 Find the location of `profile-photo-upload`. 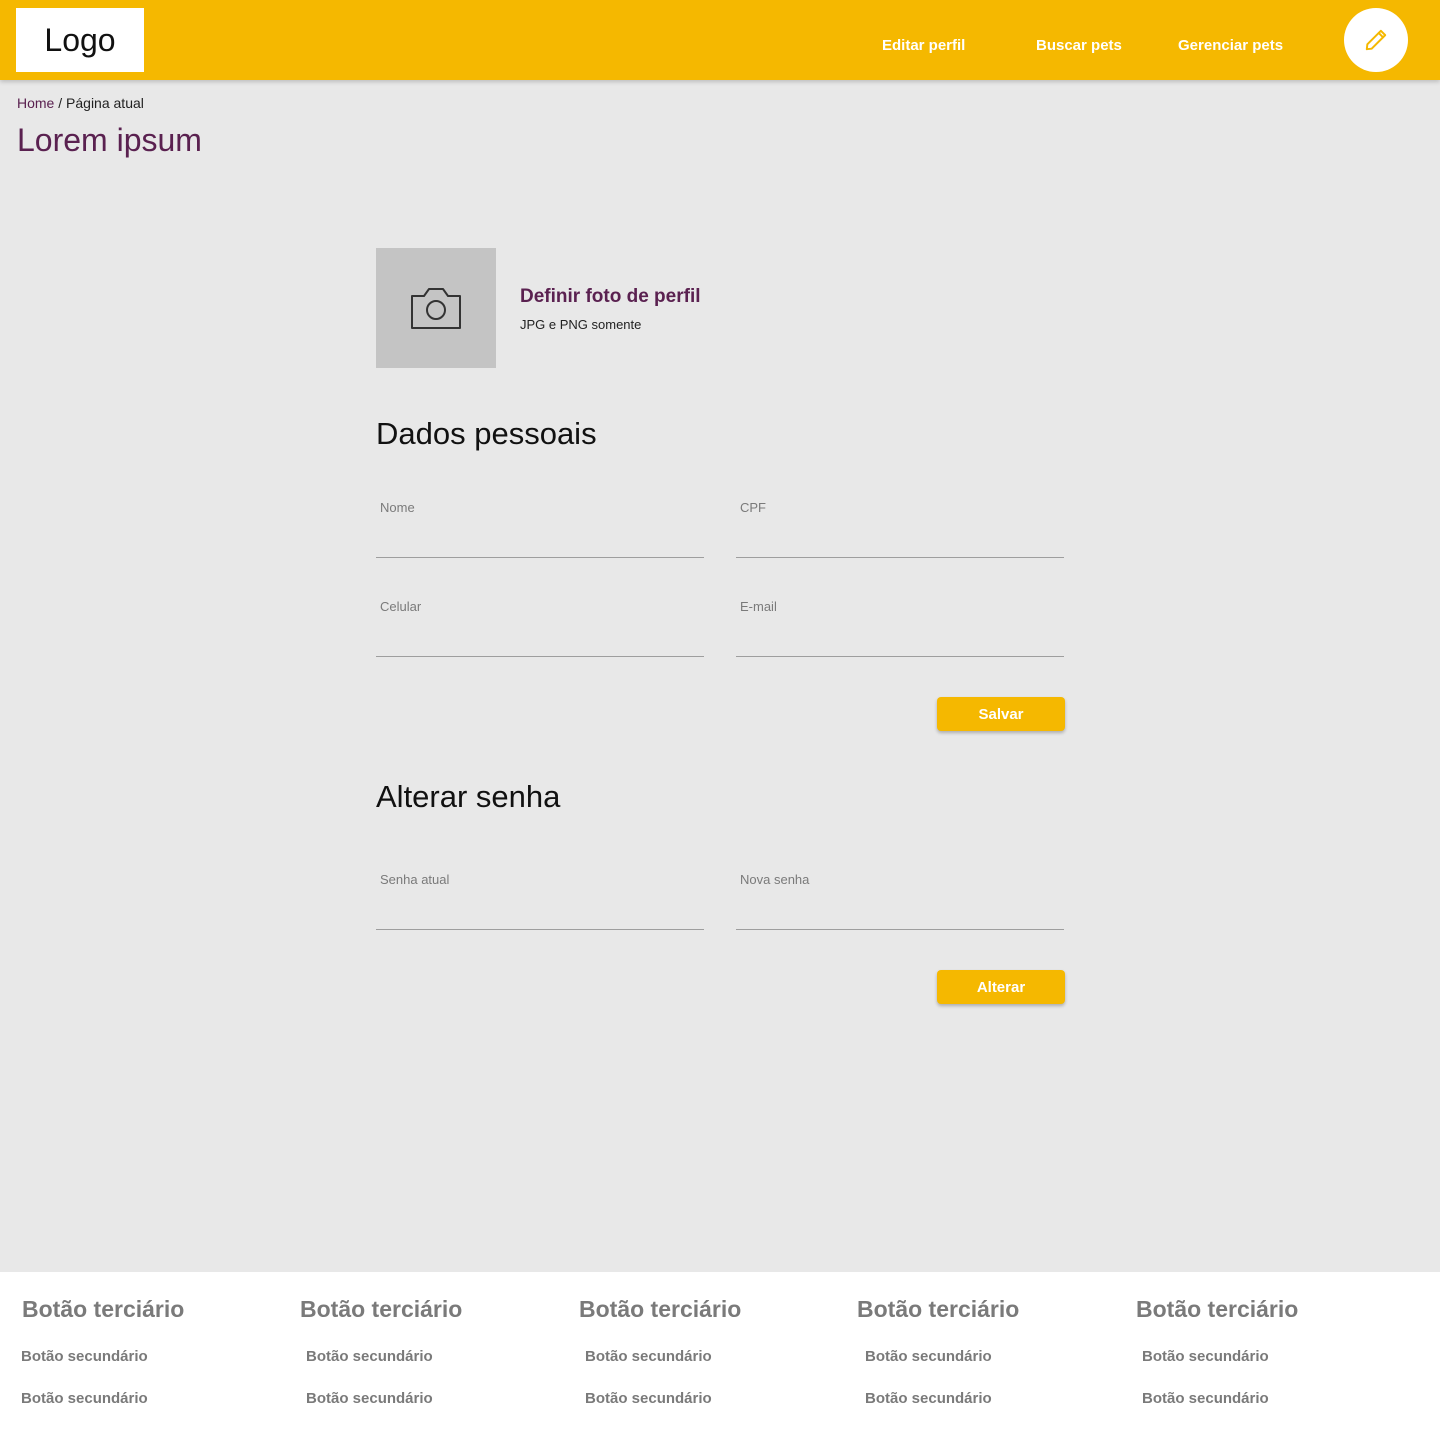

profile-photo-upload is located at coordinates (436, 308).